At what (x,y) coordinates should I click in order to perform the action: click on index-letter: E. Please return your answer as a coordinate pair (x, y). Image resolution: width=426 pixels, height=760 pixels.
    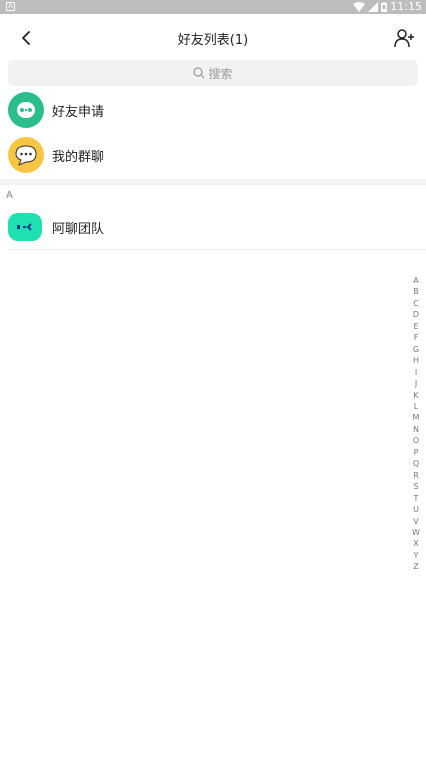
    Looking at the image, I should click on (415, 326).